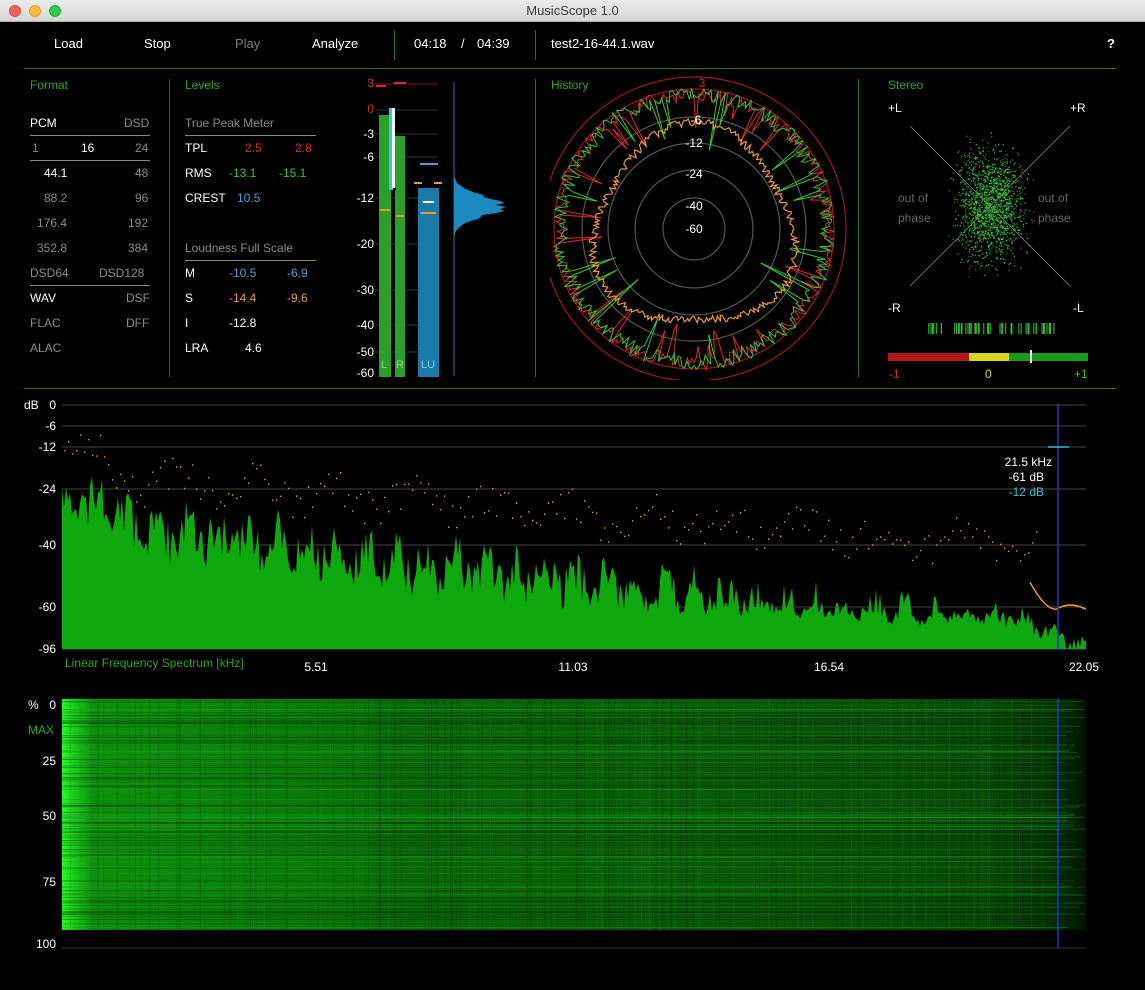 The width and height of the screenshot is (1145, 990). Describe the element at coordinates (1053, 198) in the screenshot. I see `out-of-phase-right: out of` at that location.